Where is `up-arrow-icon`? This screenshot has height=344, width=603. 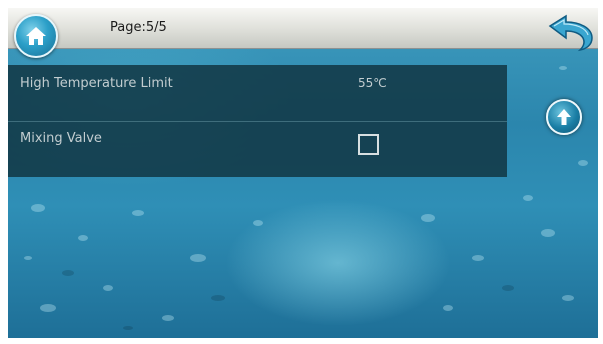
up-arrow-icon is located at coordinates (564, 117).